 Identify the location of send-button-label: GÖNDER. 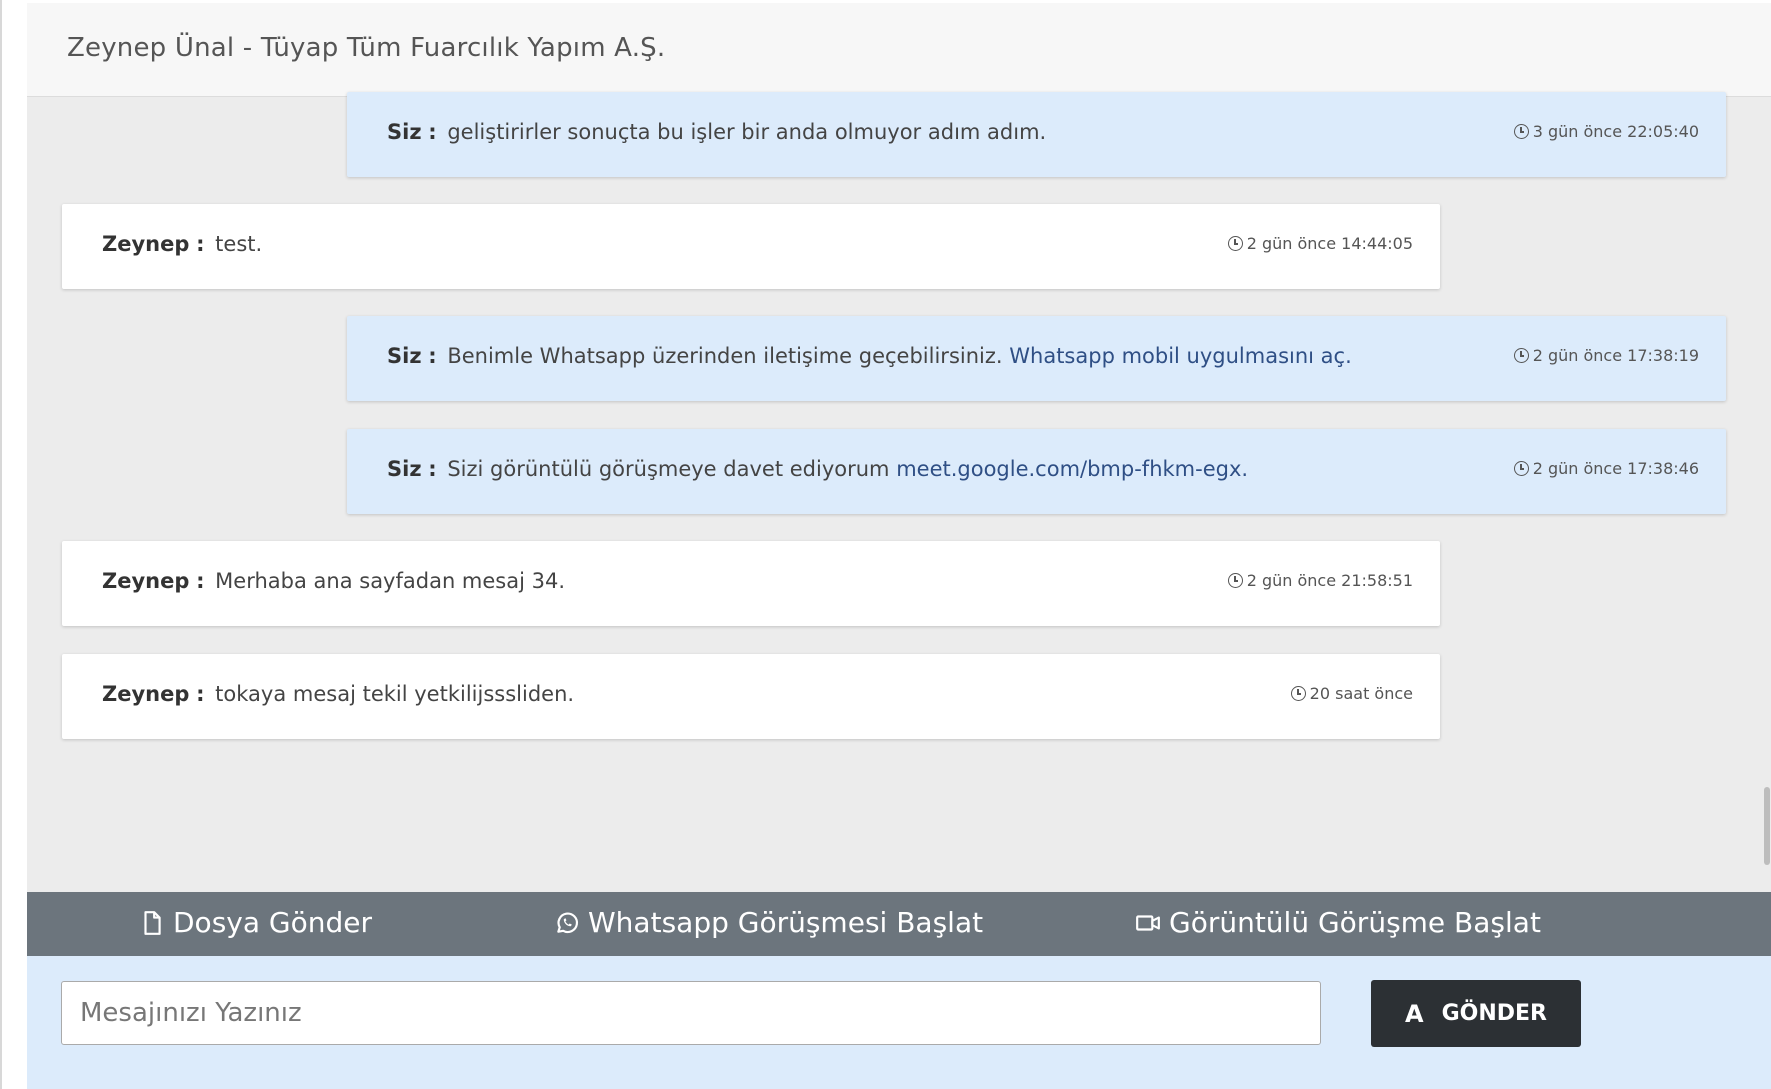
(1494, 1013).